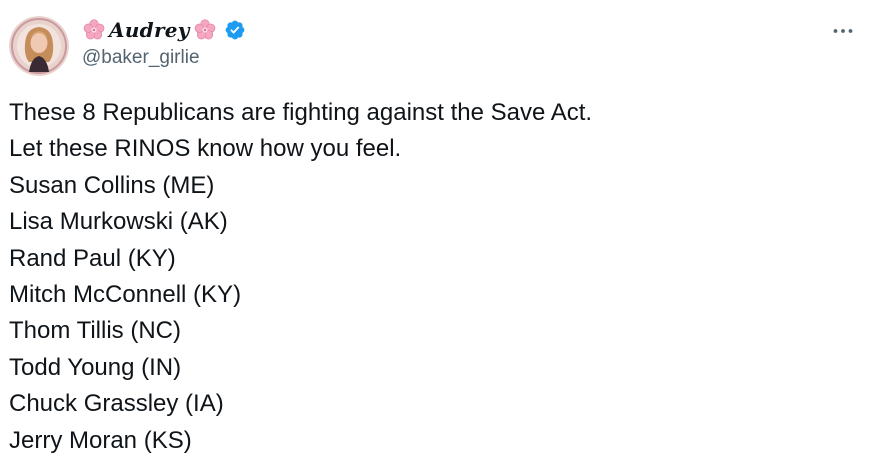 The height and width of the screenshot is (462, 878). I want to click on tweet-line: Let these RINOS know how you feel., so click(205, 149).